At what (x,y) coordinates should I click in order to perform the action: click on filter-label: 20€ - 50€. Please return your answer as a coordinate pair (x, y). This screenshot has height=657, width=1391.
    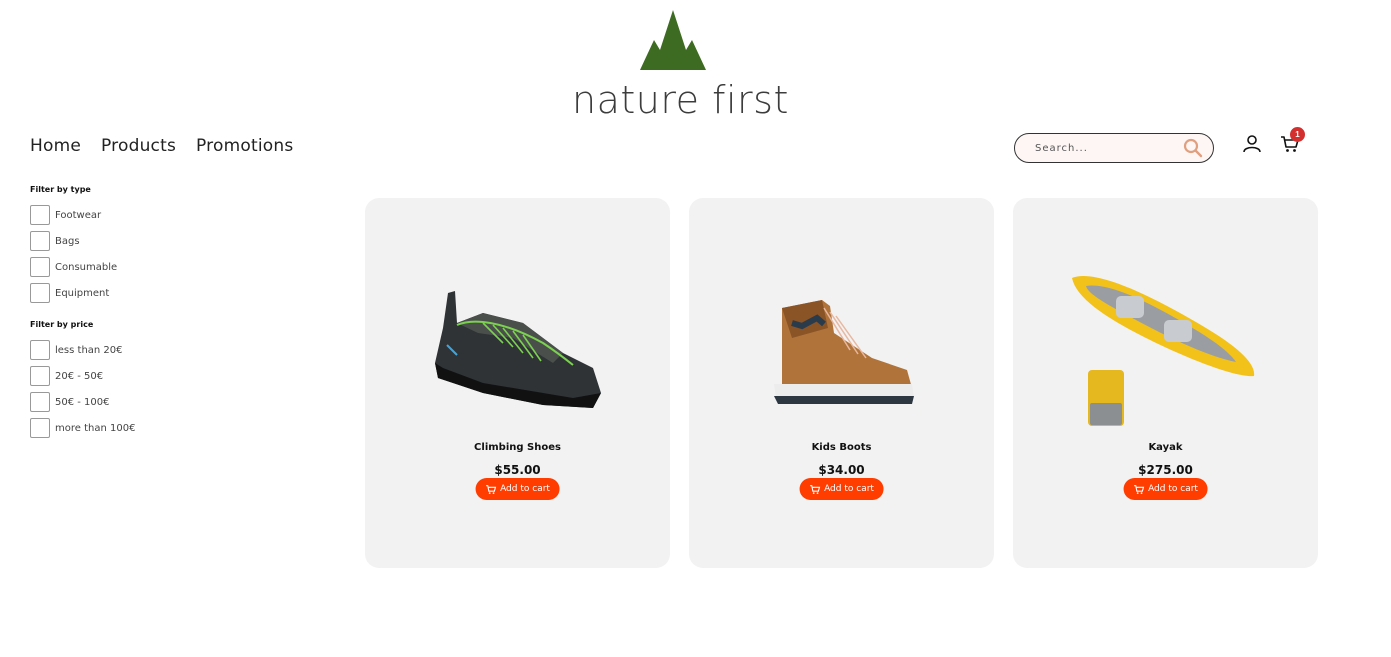
    Looking at the image, I should click on (79, 376).